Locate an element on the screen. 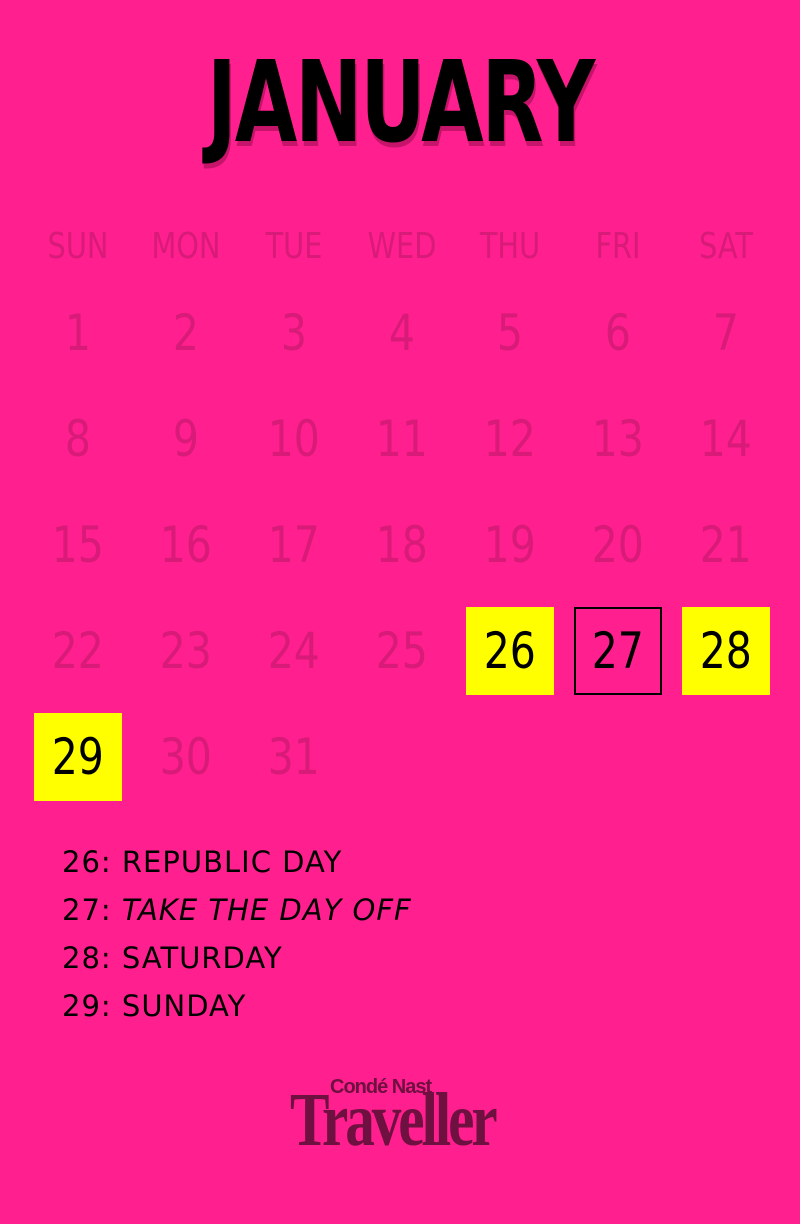  calendar-day: 25 is located at coordinates (402, 651).